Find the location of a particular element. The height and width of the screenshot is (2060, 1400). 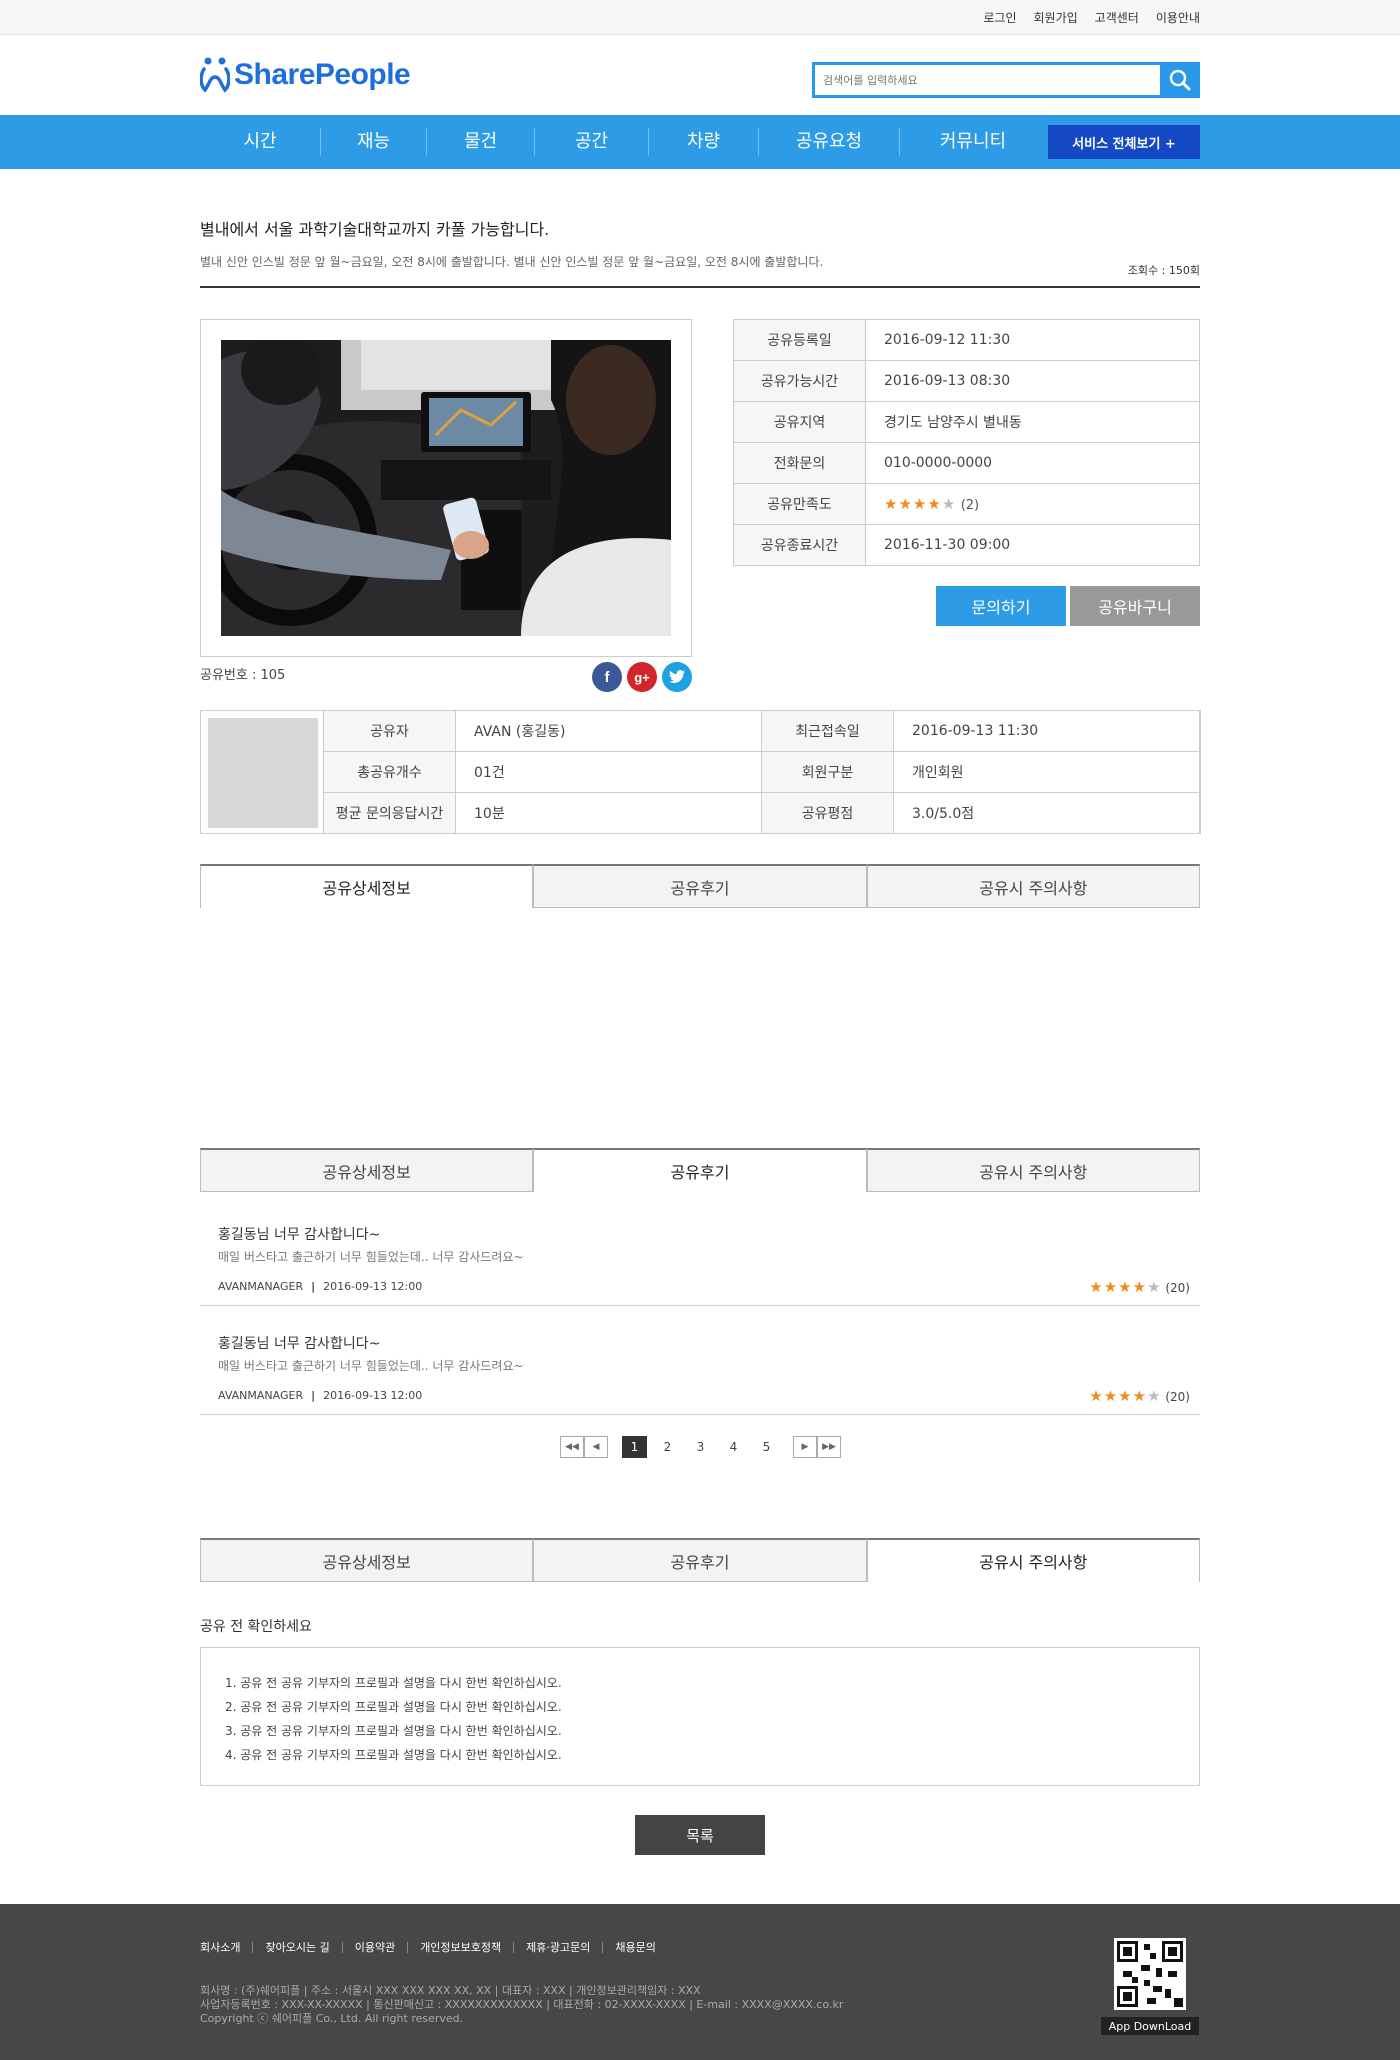

info-key: 공유지역 is located at coordinates (799, 422).